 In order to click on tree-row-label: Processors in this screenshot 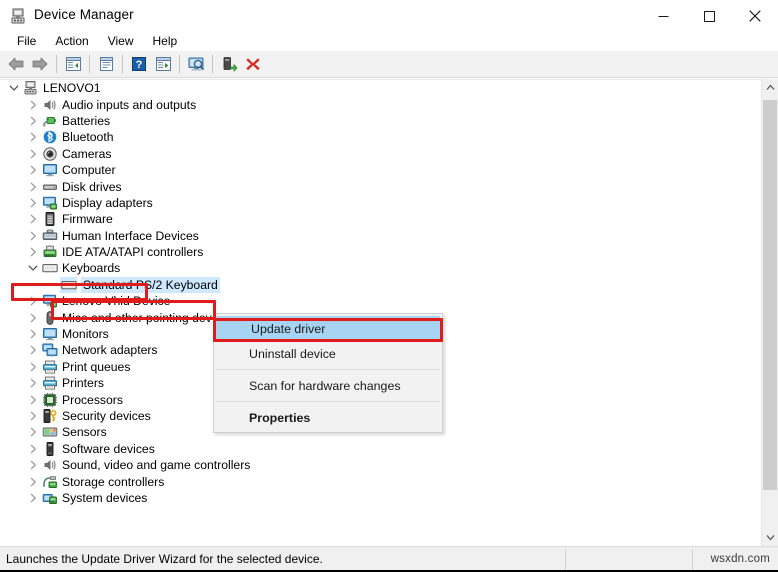, I will do `click(92, 399)`.